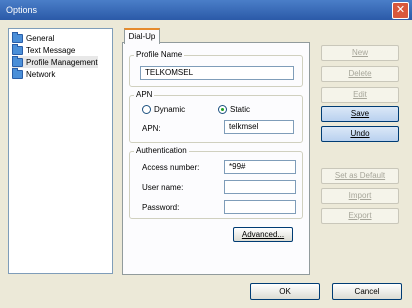 The image size is (412, 308). Describe the element at coordinates (41, 74) in the screenshot. I see `tree-item-label: Network` at that location.